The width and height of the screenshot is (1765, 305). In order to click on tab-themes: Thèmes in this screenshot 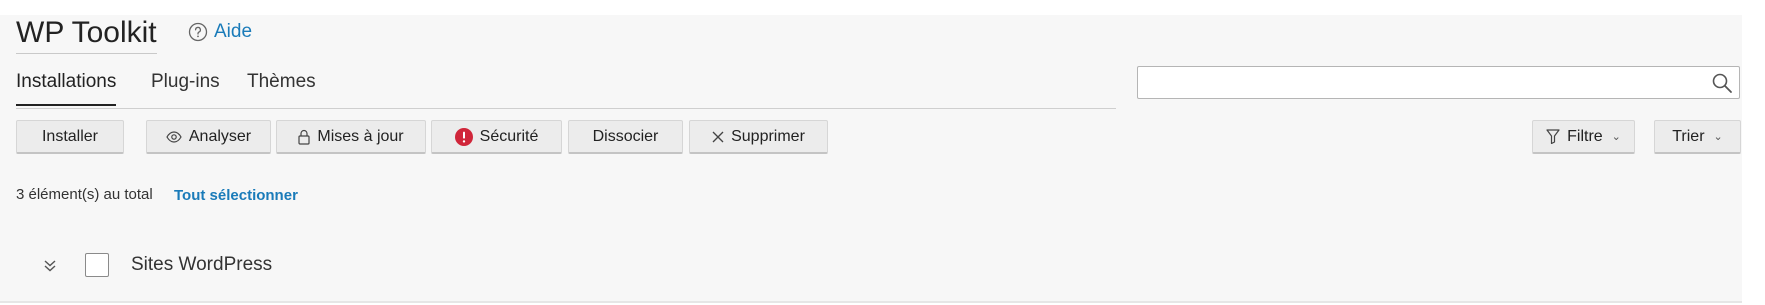, I will do `click(281, 82)`.